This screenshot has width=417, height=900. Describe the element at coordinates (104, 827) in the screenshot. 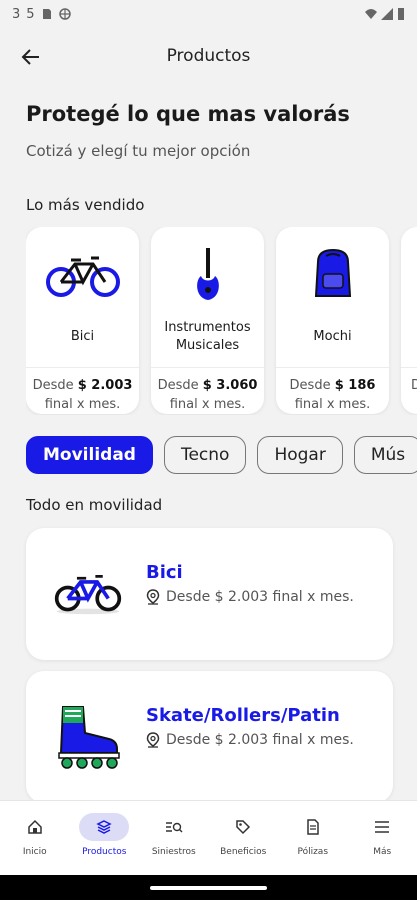

I see `layers-icon` at that location.